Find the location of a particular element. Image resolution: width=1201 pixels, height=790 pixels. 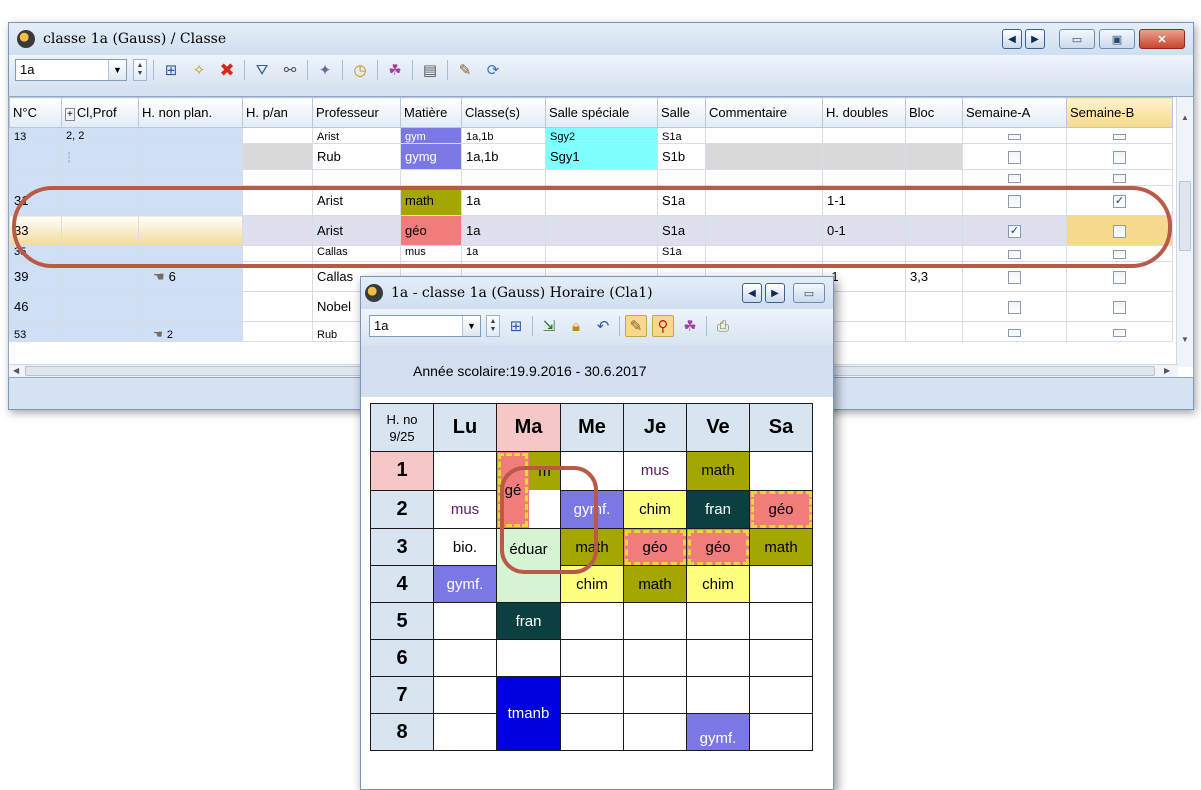

magic-wand-icon: ✦ is located at coordinates (325, 70).